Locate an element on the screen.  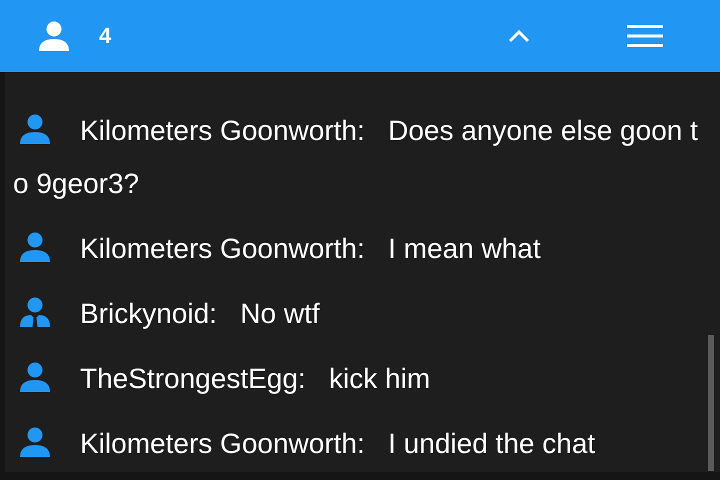
user-icon is located at coordinates (54, 36).